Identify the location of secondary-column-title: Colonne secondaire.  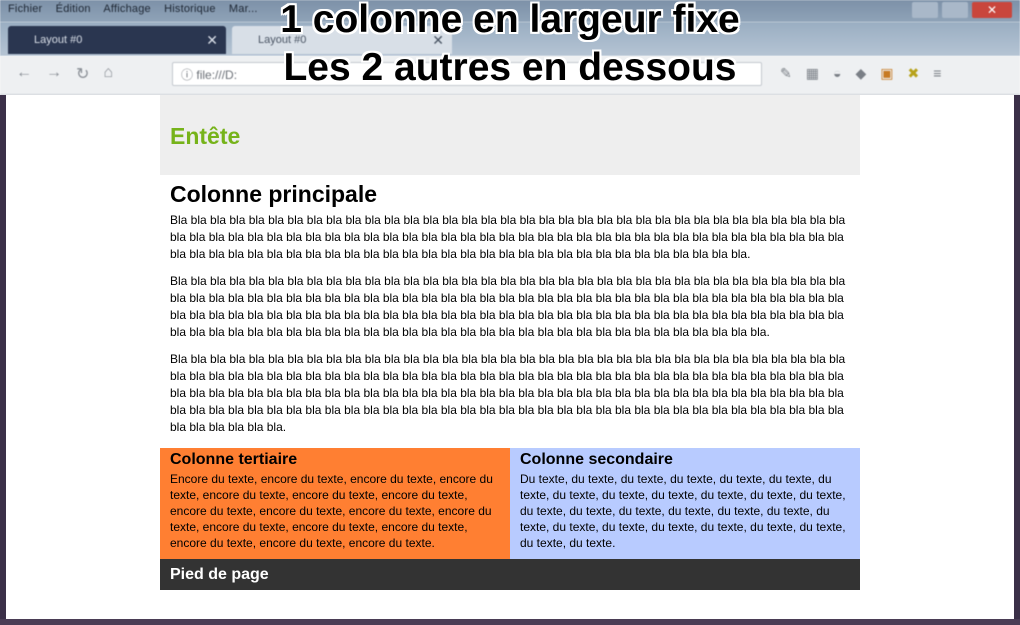
(596, 459).